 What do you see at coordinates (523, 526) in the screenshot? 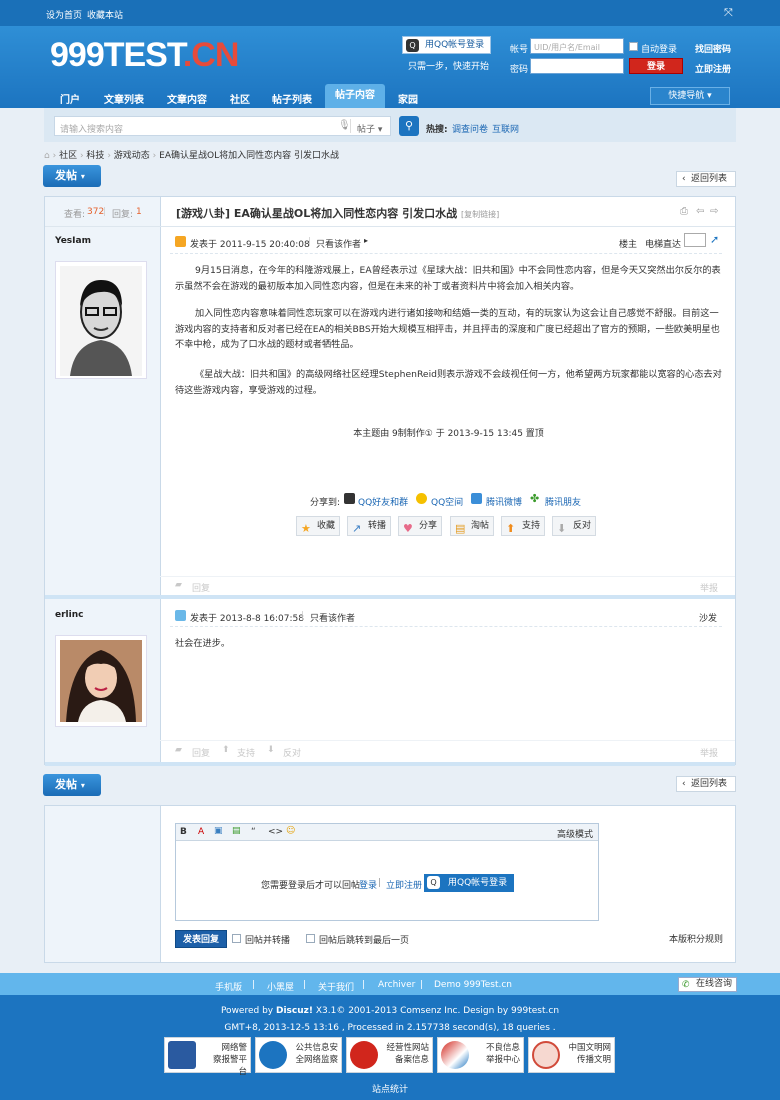
I see `support-button: ⬆ 支持` at bounding box center [523, 526].